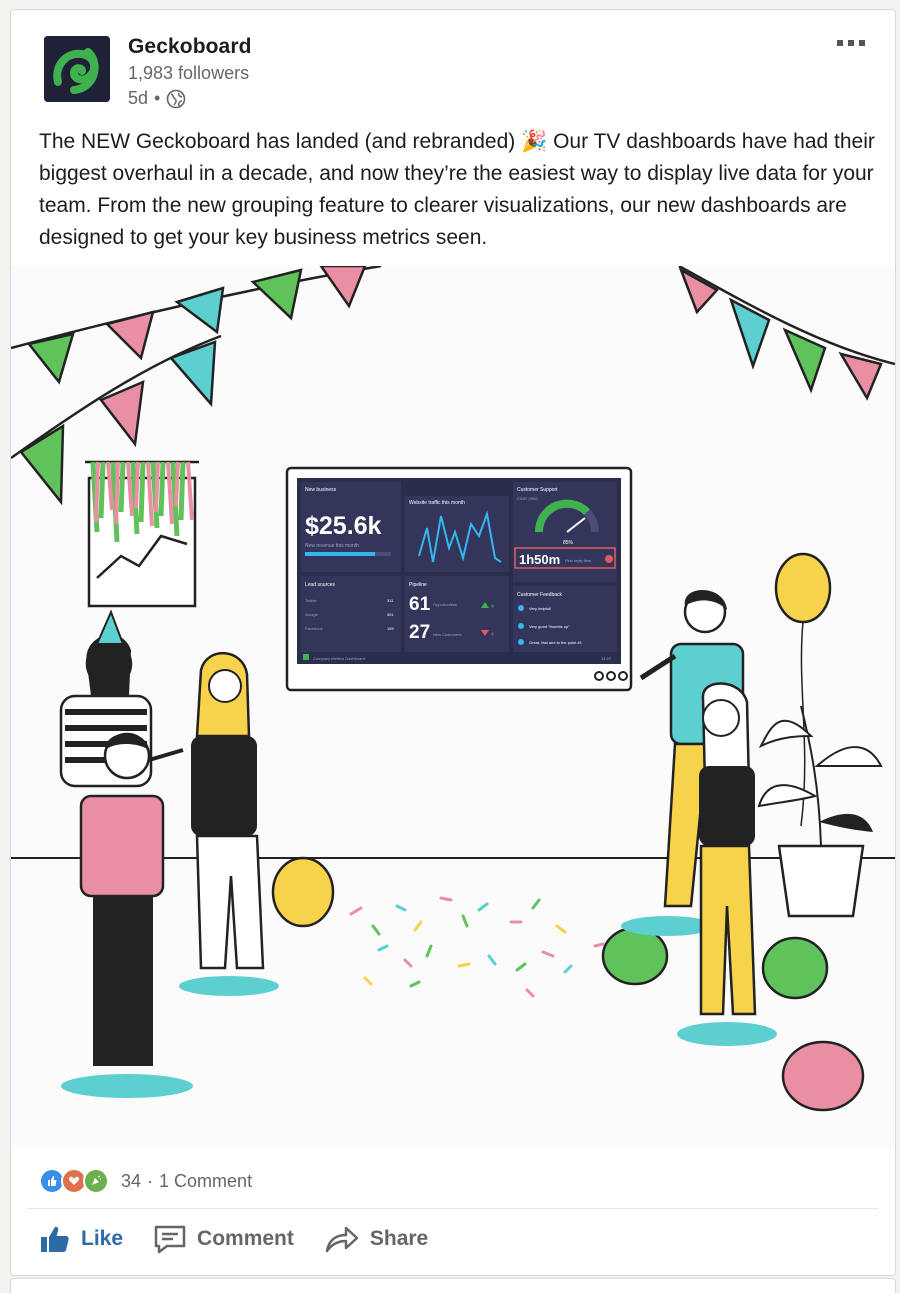 This screenshot has height=1293, width=900. Describe the element at coordinates (447, 634) in the screenshot. I see `new-customers-label: New Customers` at that location.